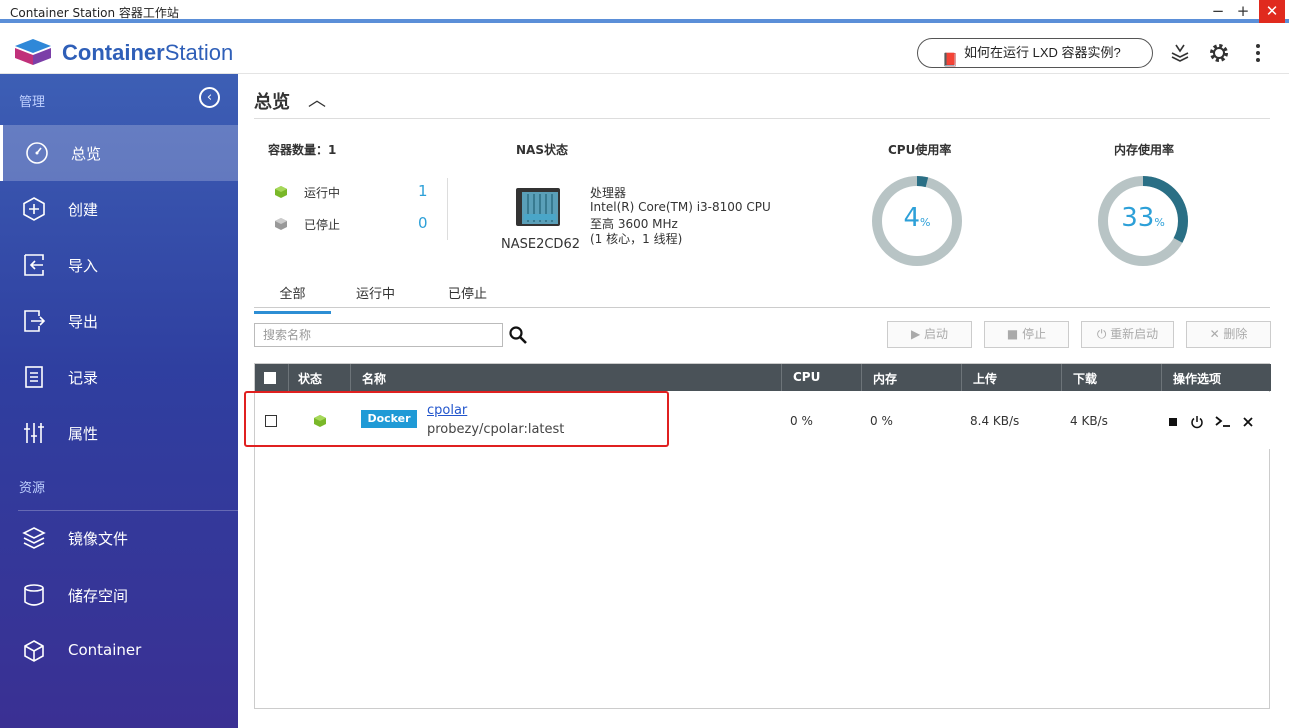 Image resolution: width=1289 pixels, height=728 pixels. Describe the element at coordinates (1180, 53) in the screenshot. I see `stack-icon` at that location.